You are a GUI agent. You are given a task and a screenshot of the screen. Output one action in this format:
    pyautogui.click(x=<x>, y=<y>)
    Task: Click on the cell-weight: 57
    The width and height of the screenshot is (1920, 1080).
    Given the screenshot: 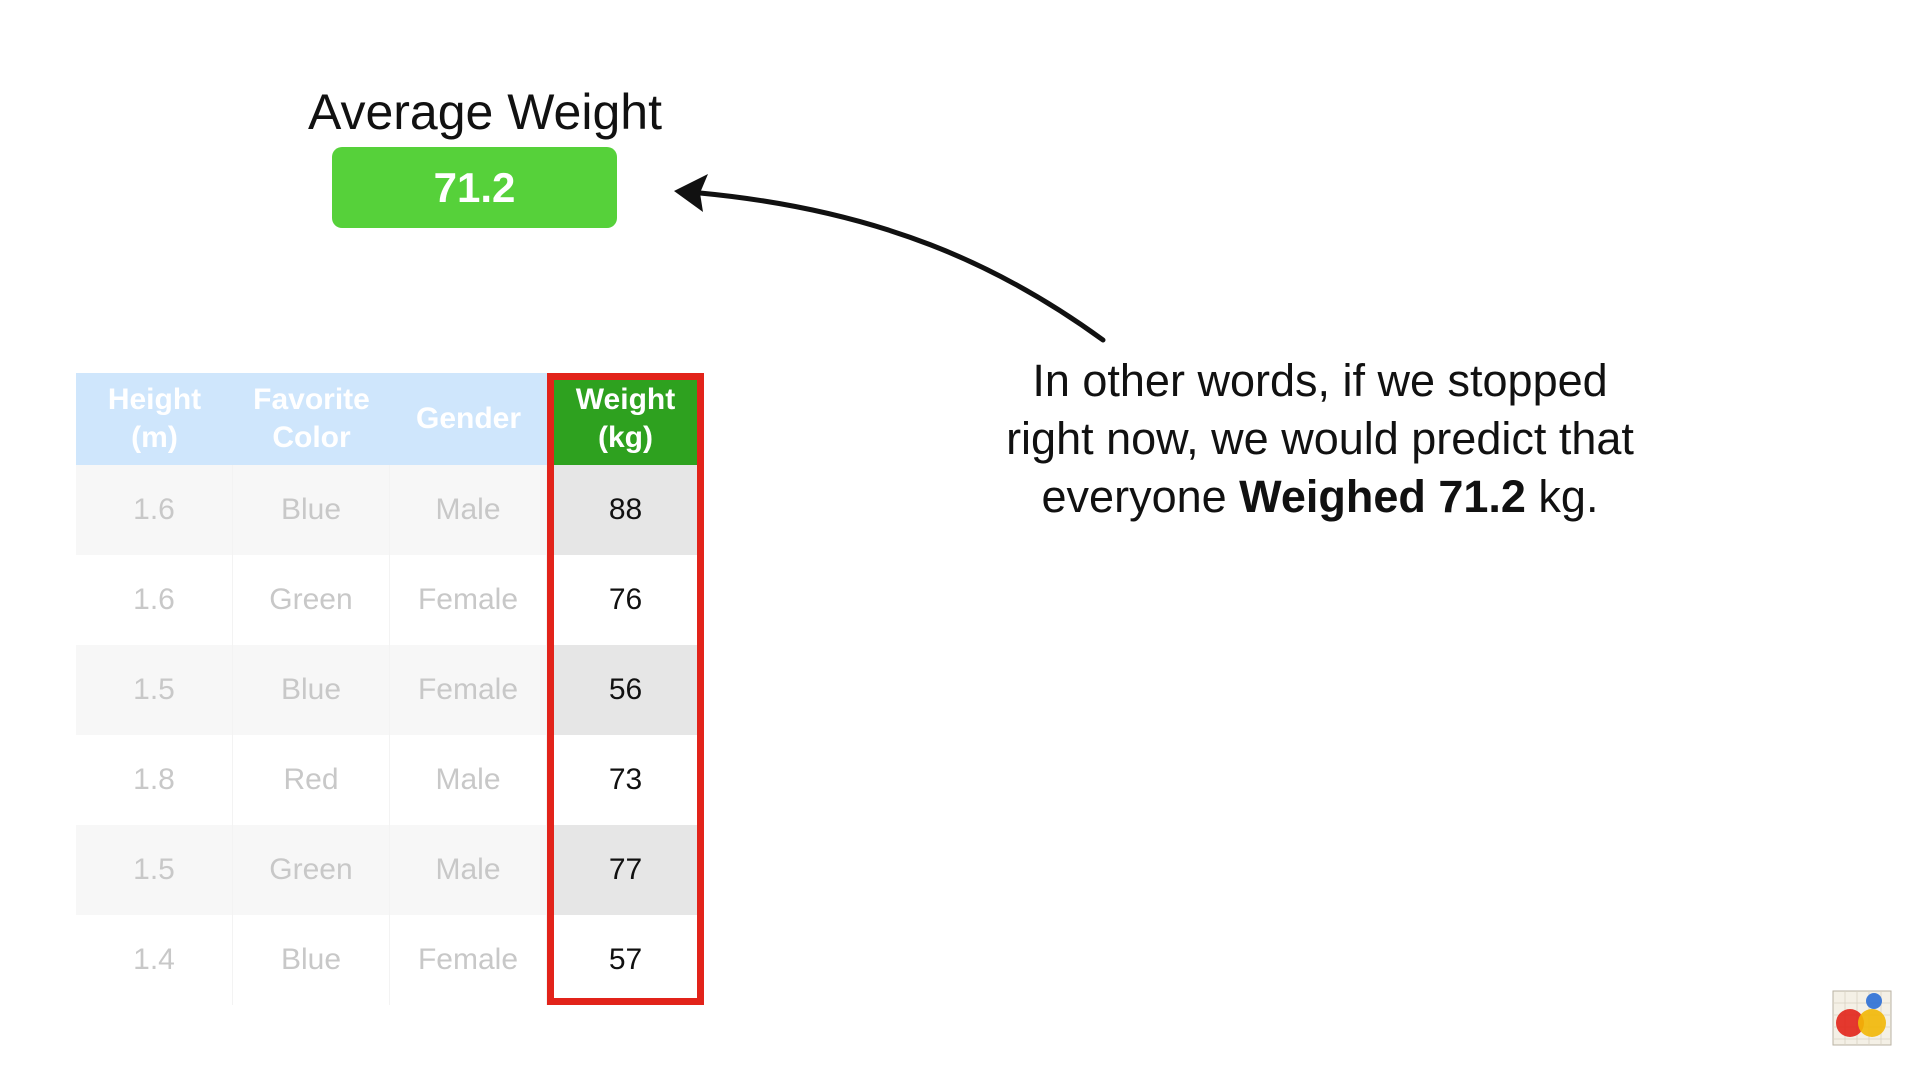 What is the action you would take?
    pyautogui.click(x=625, y=960)
    